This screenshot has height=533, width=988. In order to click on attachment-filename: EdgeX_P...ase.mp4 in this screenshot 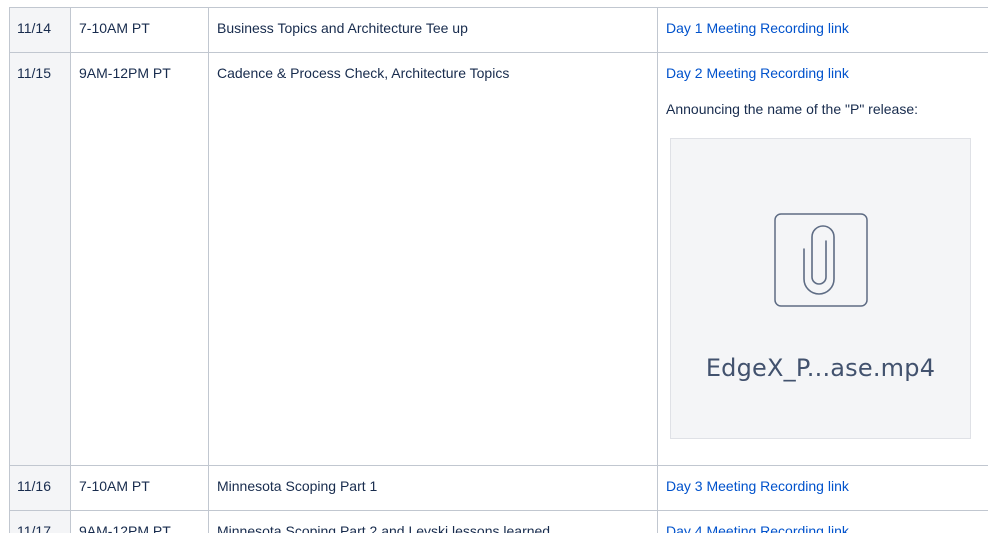, I will do `click(820, 368)`.